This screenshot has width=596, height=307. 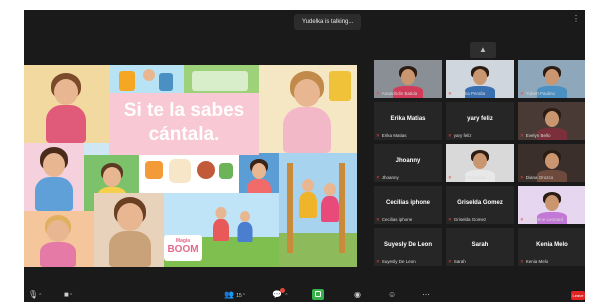 I want to click on reactions-button: ☺, so click(x=392, y=295).